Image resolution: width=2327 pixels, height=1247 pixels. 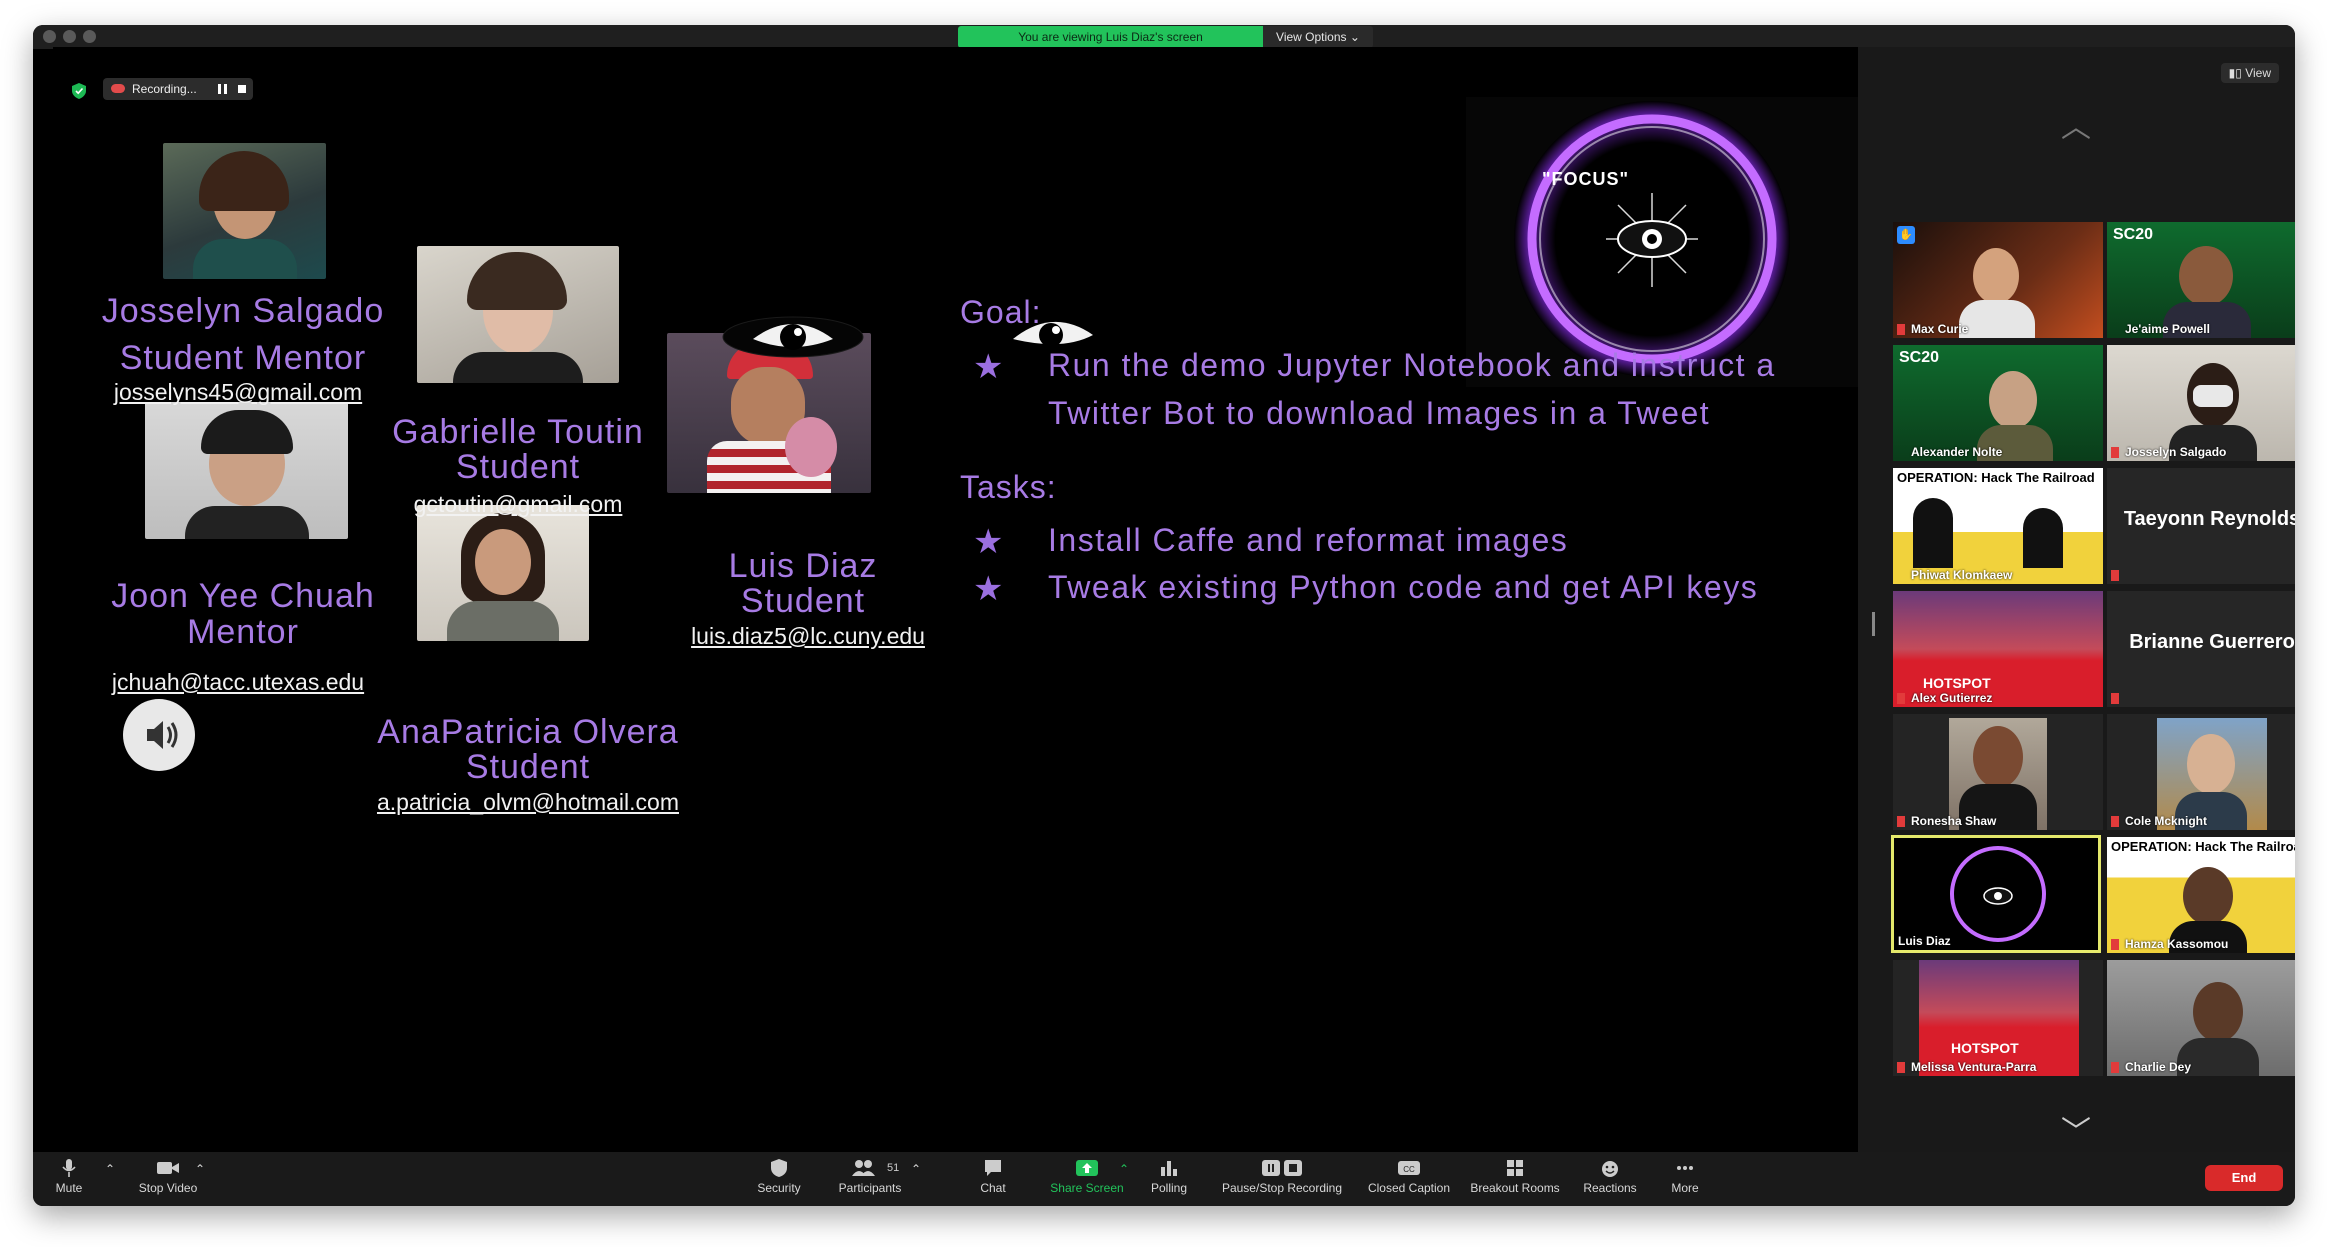 What do you see at coordinates (1409, 1169) in the screenshot?
I see `svg-text: CC` at bounding box center [1409, 1169].